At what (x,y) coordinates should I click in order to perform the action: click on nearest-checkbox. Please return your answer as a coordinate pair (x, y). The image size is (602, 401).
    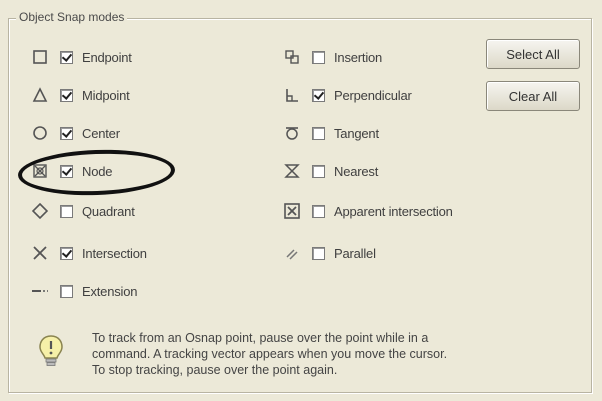
    Looking at the image, I should click on (318, 171).